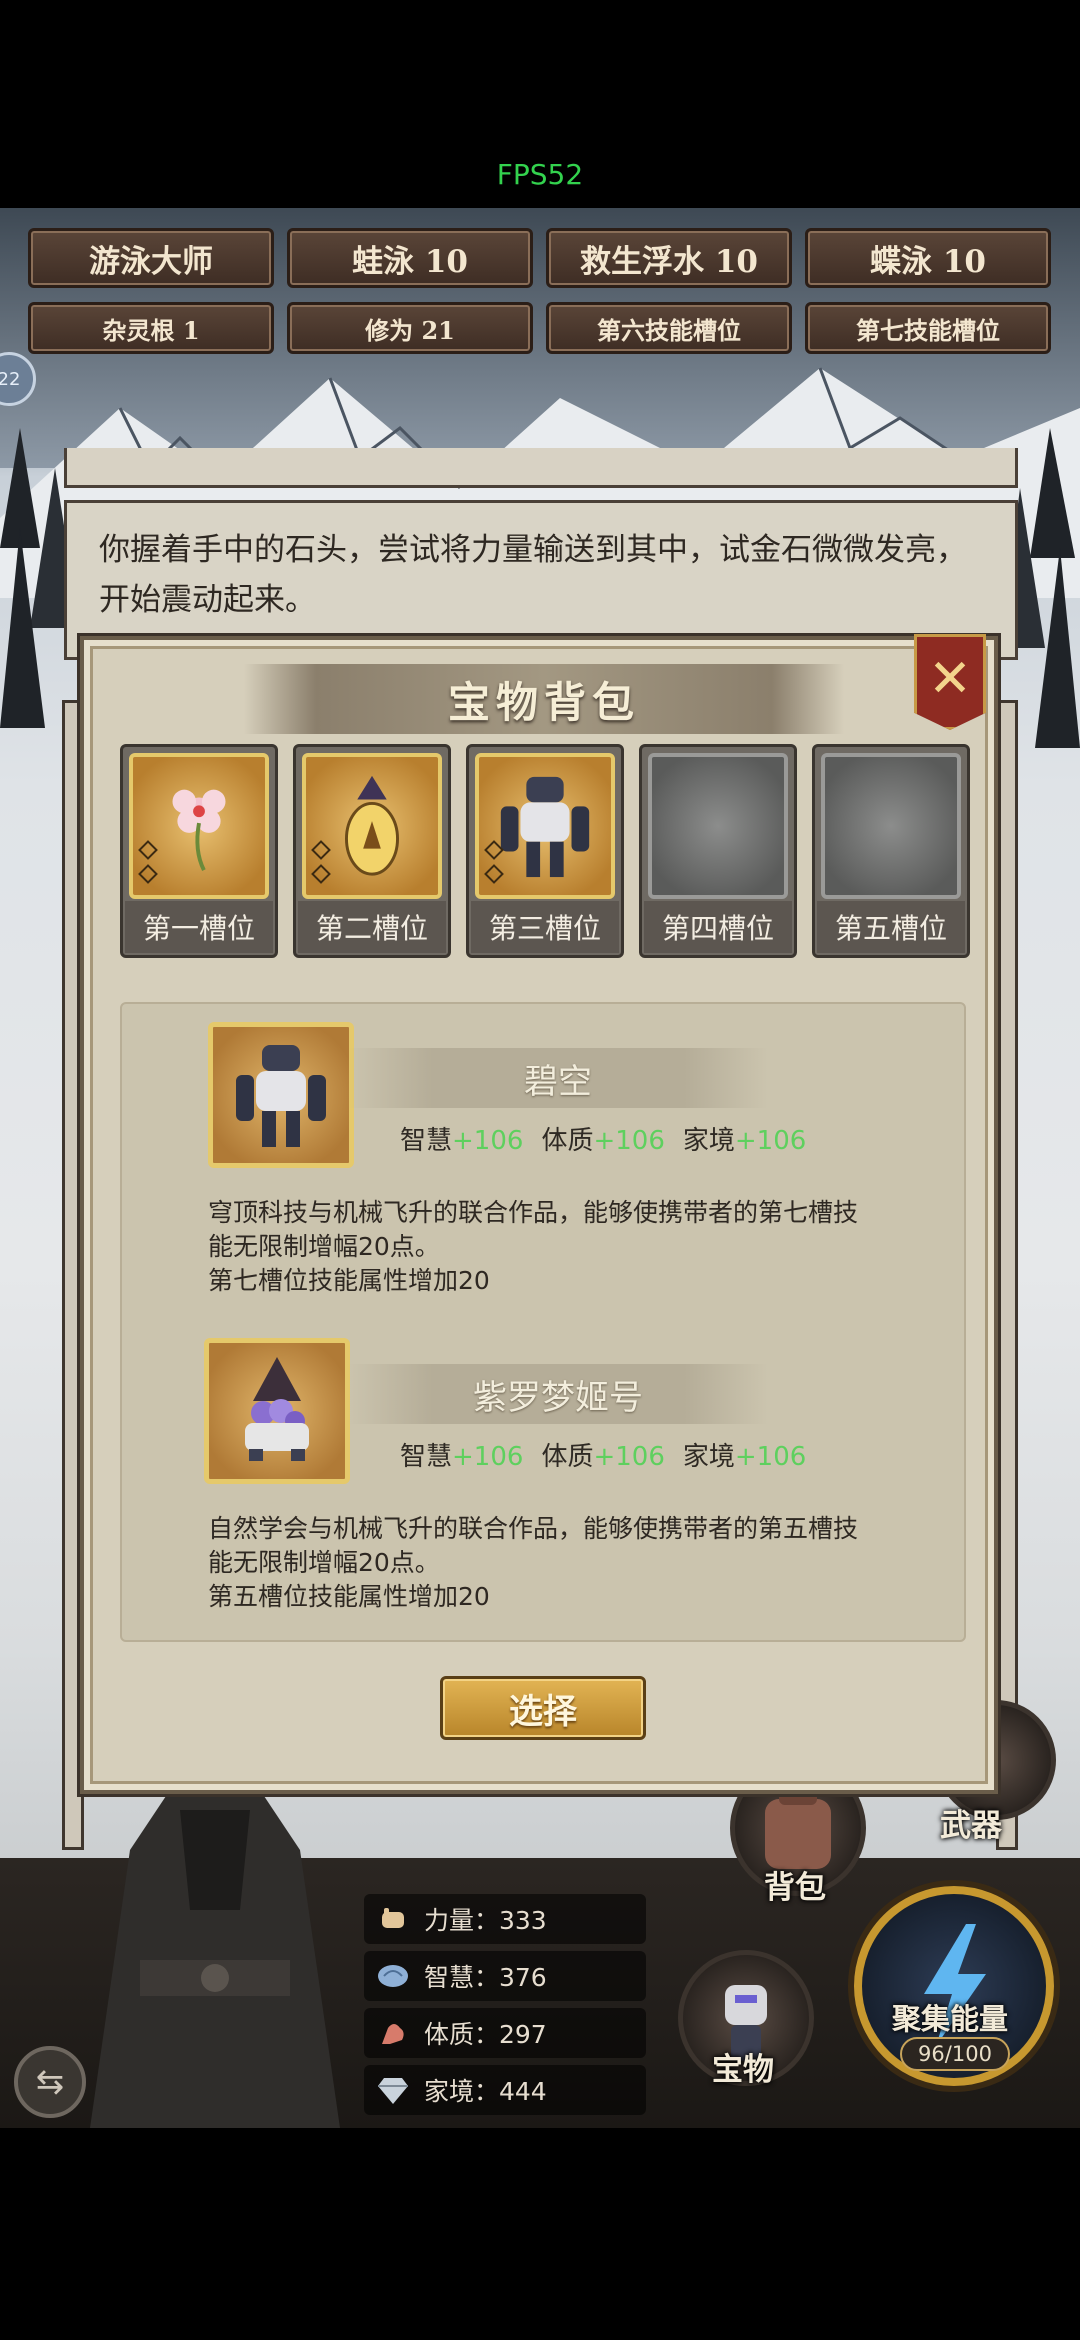 This screenshot has height=2340, width=1080. I want to click on slot-1: 第一槽位, so click(199, 851).